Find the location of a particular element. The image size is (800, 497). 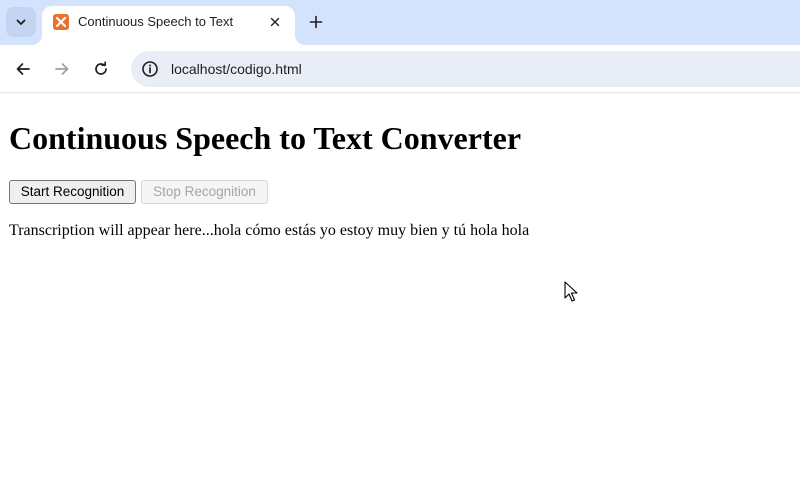

reload-icon is located at coordinates (101, 68).